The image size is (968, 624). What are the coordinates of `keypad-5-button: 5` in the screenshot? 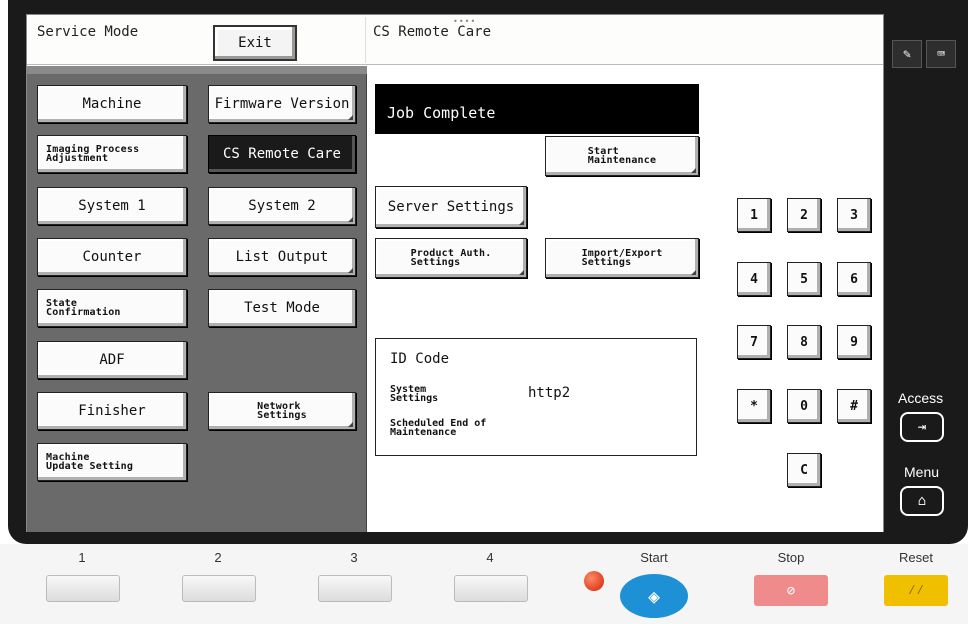 It's located at (804, 279).